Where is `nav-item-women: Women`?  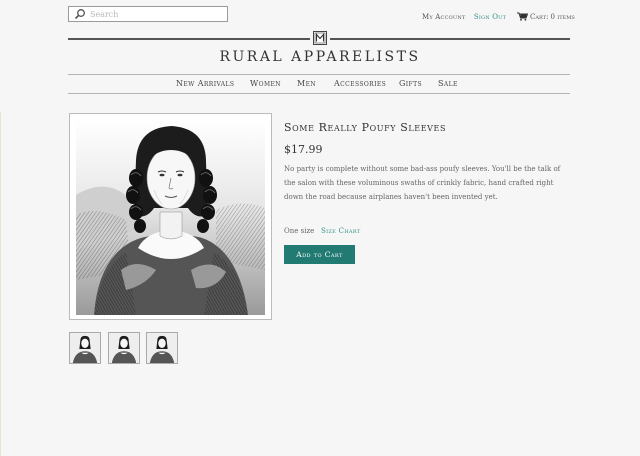
nav-item-women: Women is located at coordinates (265, 83).